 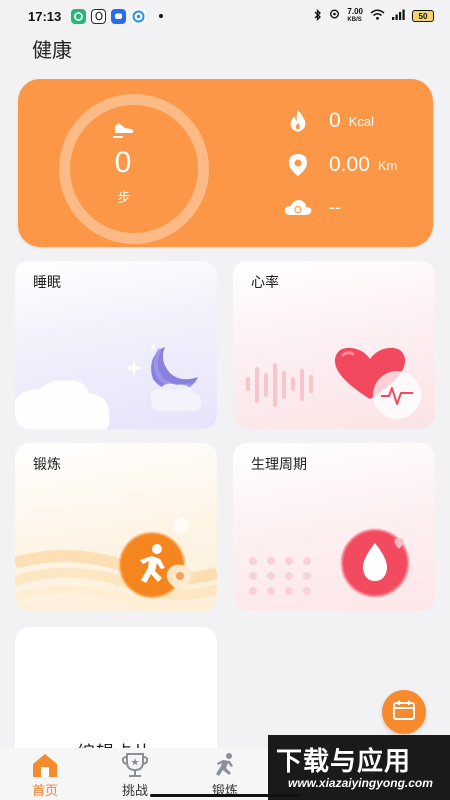 I want to click on watermark: 下载与应用 www.xiazaiyingyong.com, so click(x=359, y=767).